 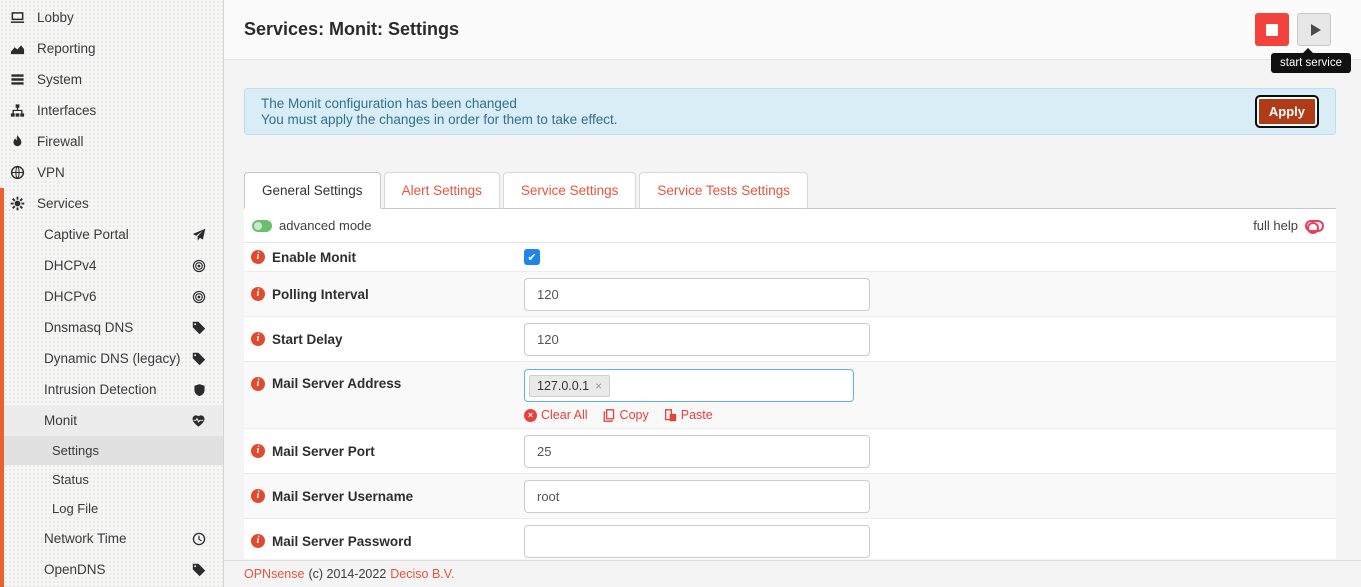 I want to click on bullseye-icon, so click(x=199, y=266).